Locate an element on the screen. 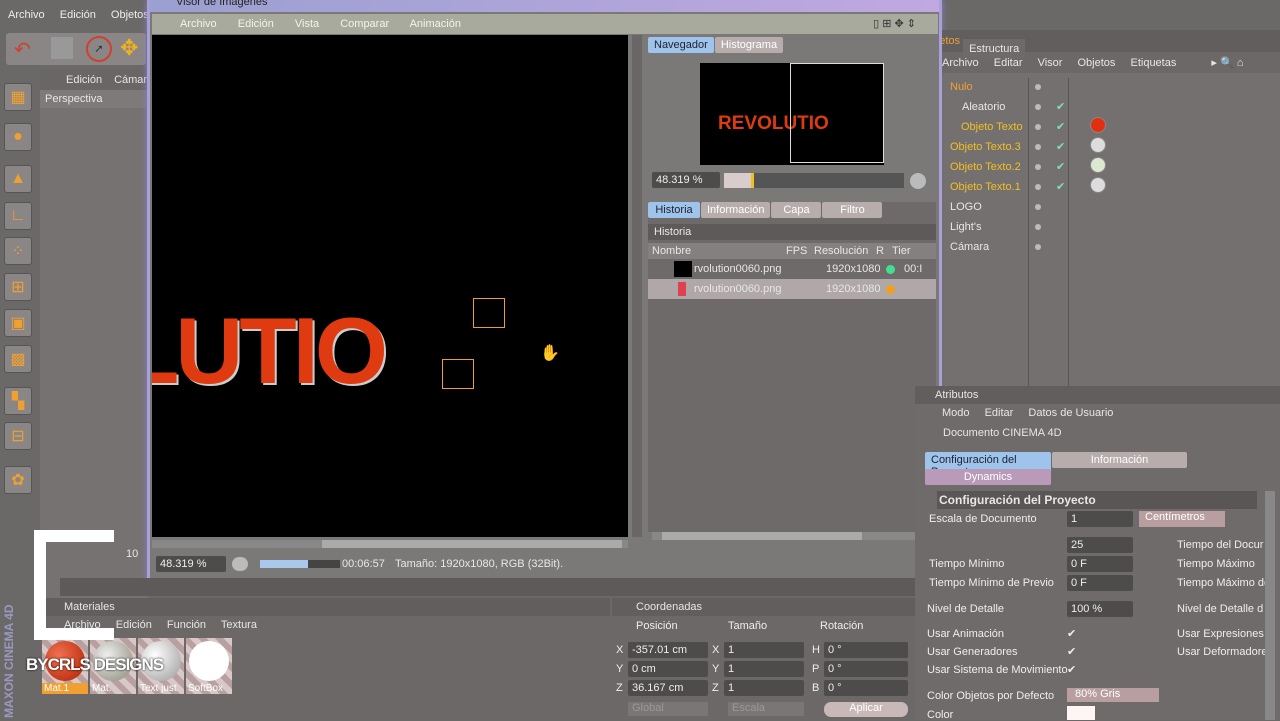  sculpt-icon: ✿ is located at coordinates (18, 480).